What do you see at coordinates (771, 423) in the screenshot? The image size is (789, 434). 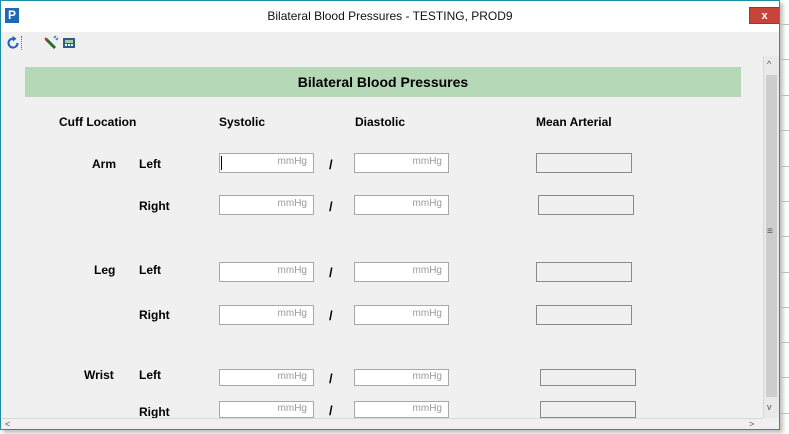 I see `scrollbar-corner` at bounding box center [771, 423].